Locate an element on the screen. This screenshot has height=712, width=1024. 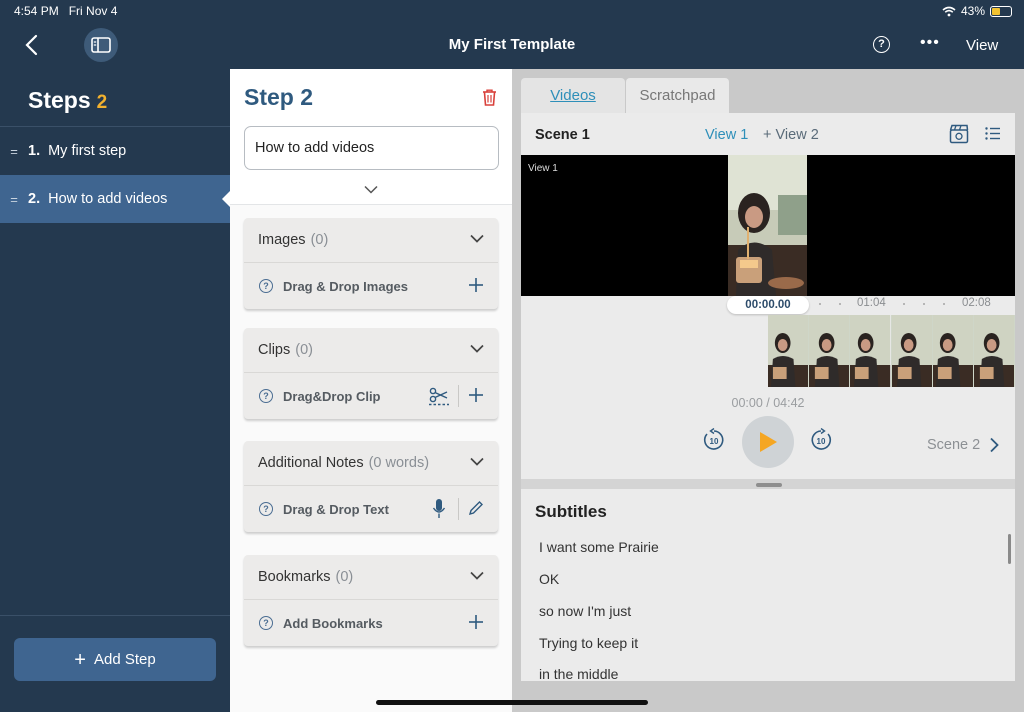
rewind-seconds: 10 is located at coordinates (714, 441).